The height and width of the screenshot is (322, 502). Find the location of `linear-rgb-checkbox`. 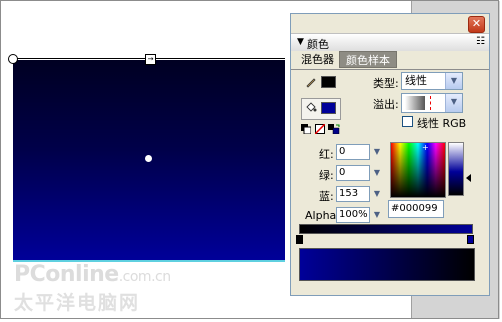

linear-rgb-checkbox is located at coordinates (407, 121).